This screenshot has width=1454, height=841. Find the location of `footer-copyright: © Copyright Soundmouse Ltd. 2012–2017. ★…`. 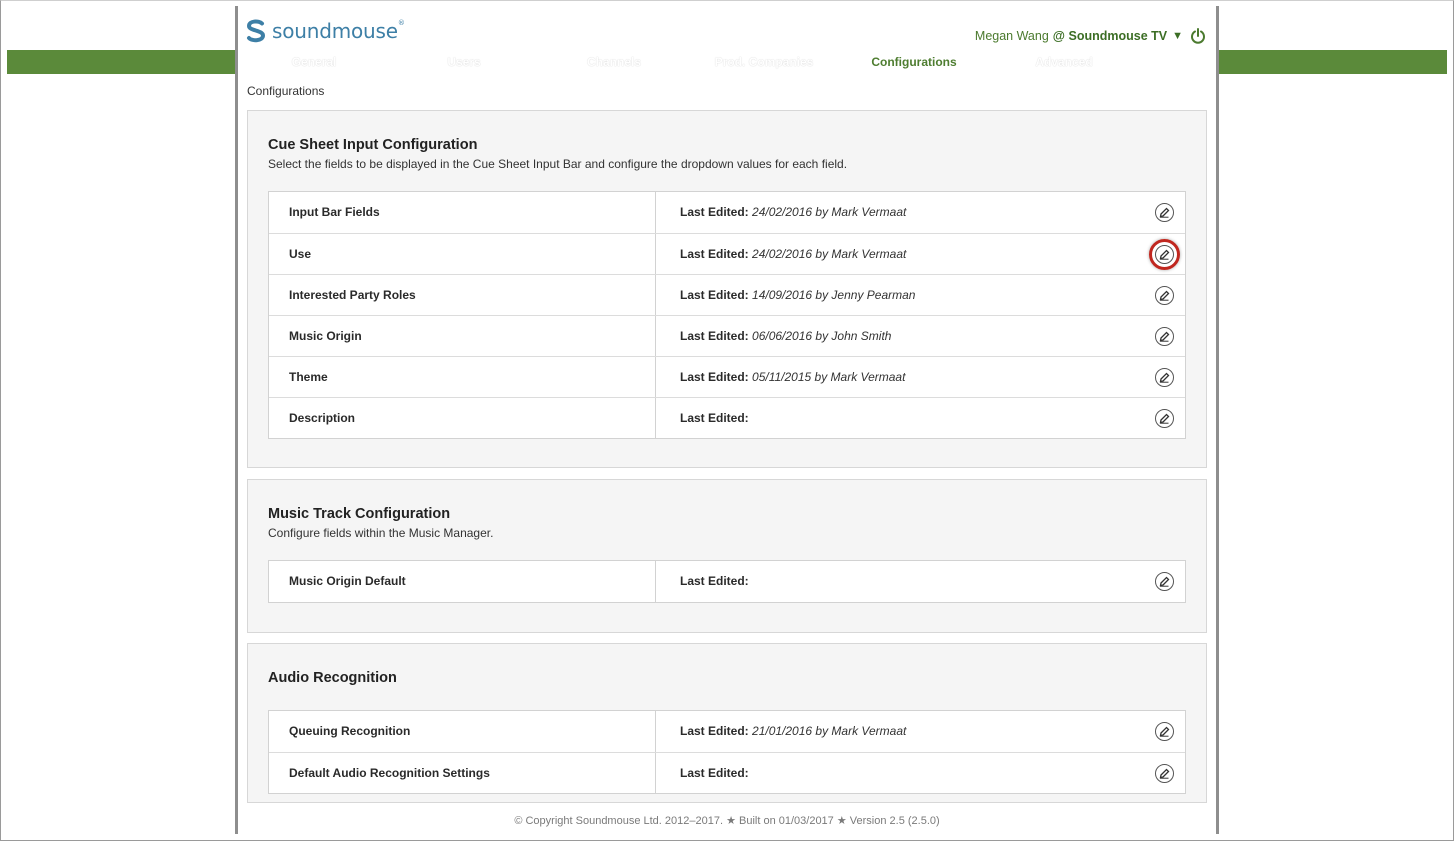

footer-copyright: © Copyright Soundmouse Ltd. 2012–2017. ★… is located at coordinates (727, 821).